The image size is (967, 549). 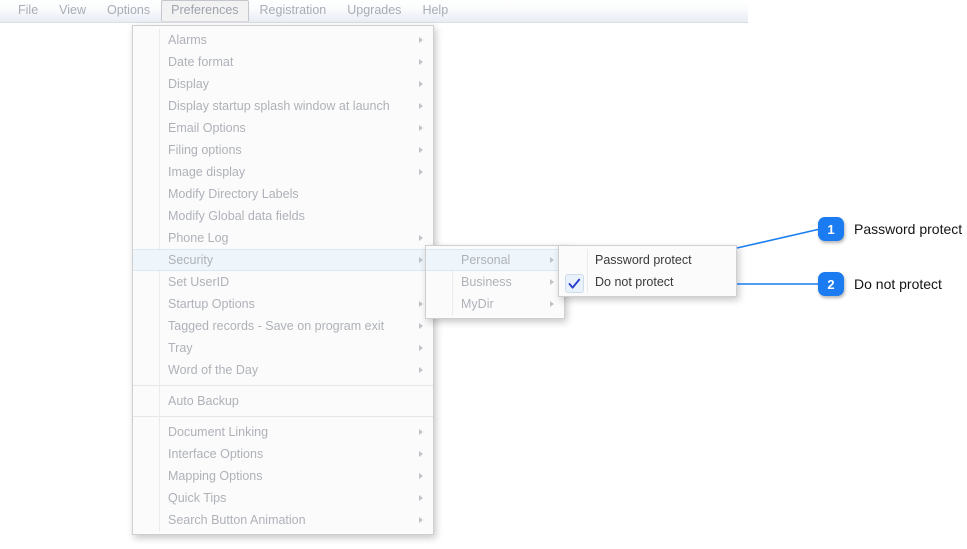 I want to click on callout-label-2: Do not protect, so click(x=898, y=284).